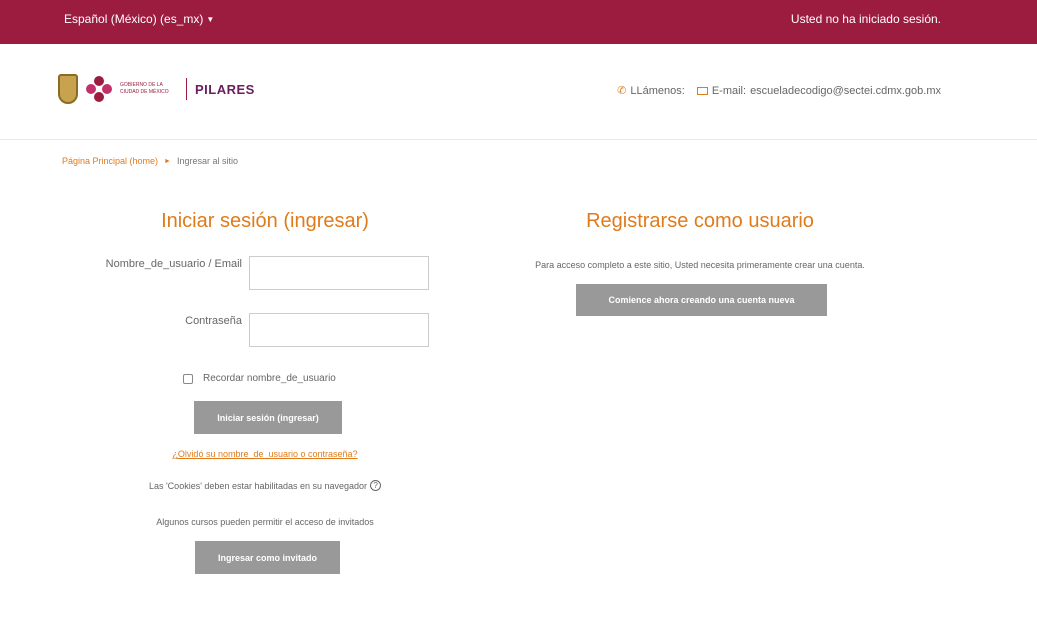 This screenshot has height=620, width=1037. I want to click on create-account-button: Comience ahora creando una cuenta nueva, so click(701, 300).